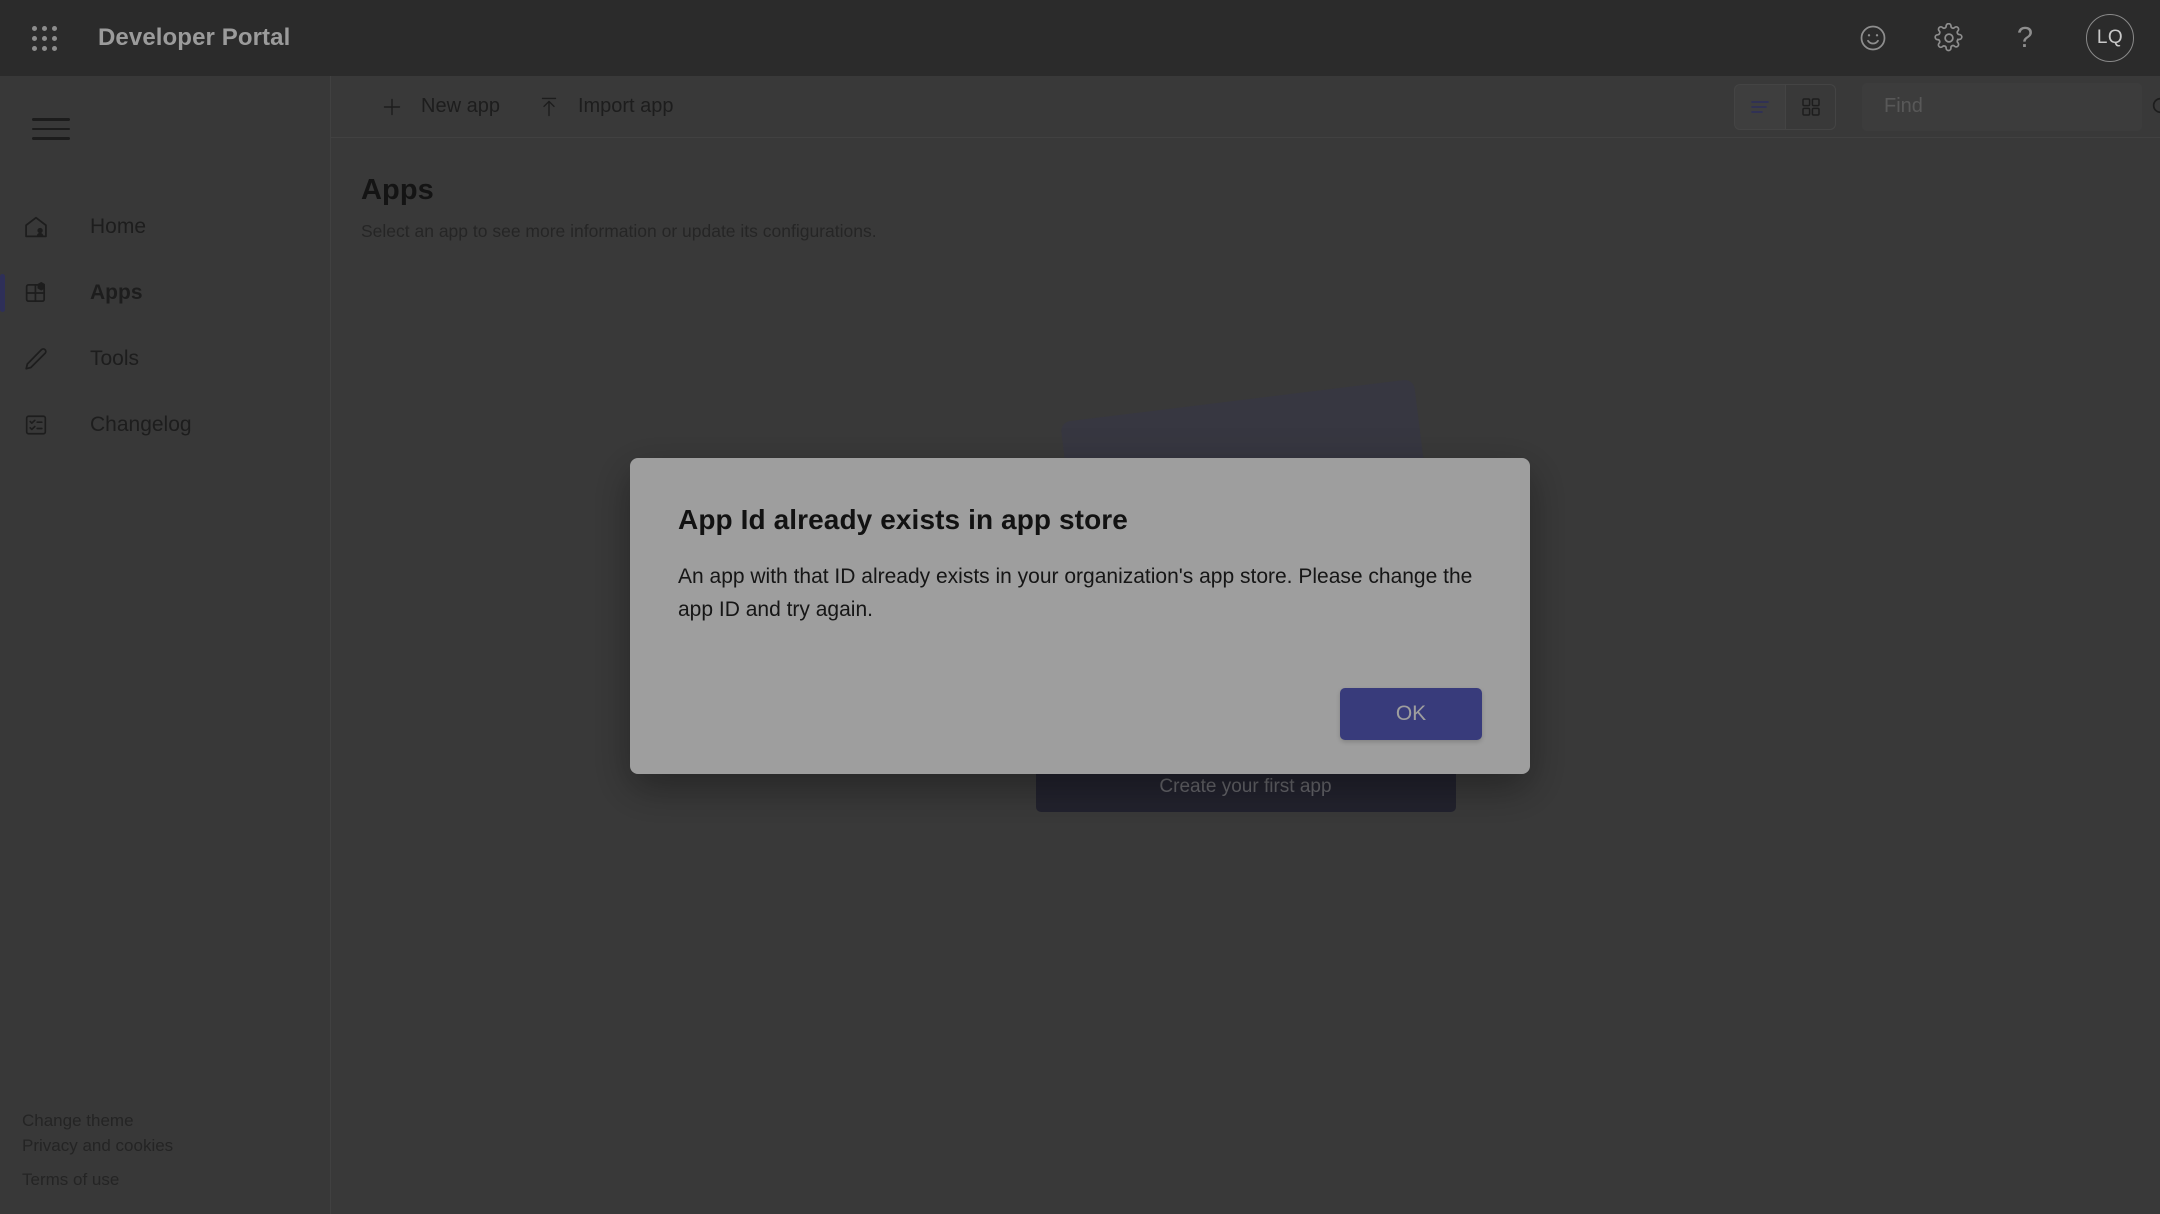  What do you see at coordinates (194, 37) in the screenshot?
I see `page-title: Developer Portal` at bounding box center [194, 37].